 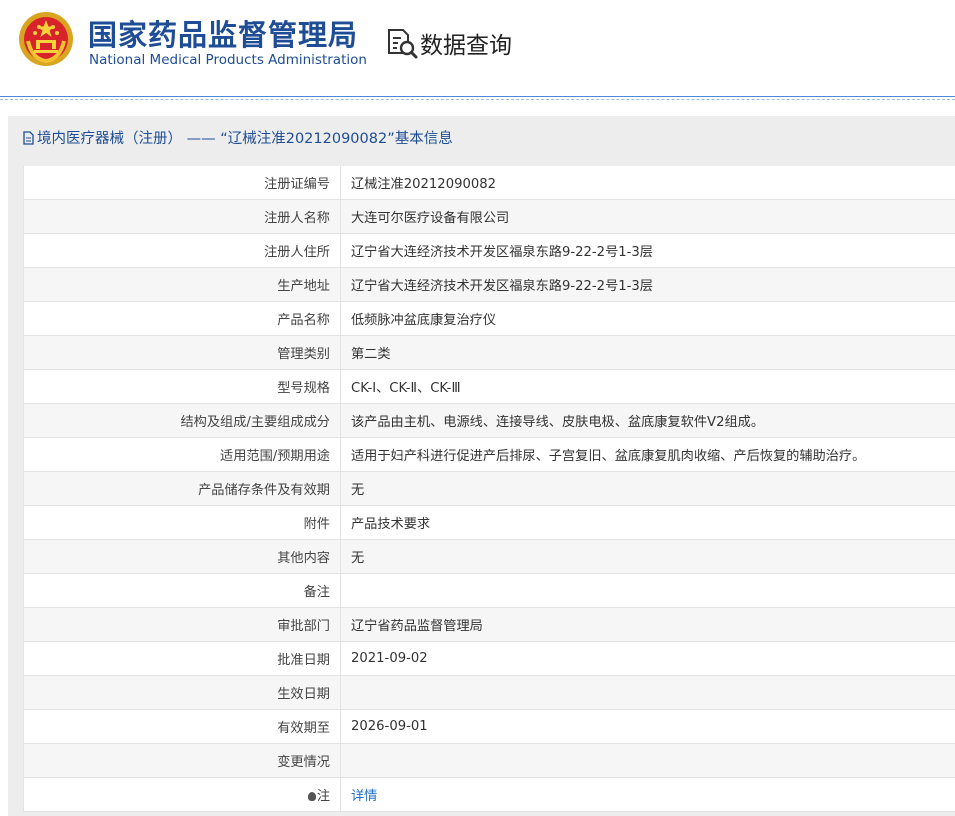 I want to click on table-row: 变更情况, so click(x=489, y=760).